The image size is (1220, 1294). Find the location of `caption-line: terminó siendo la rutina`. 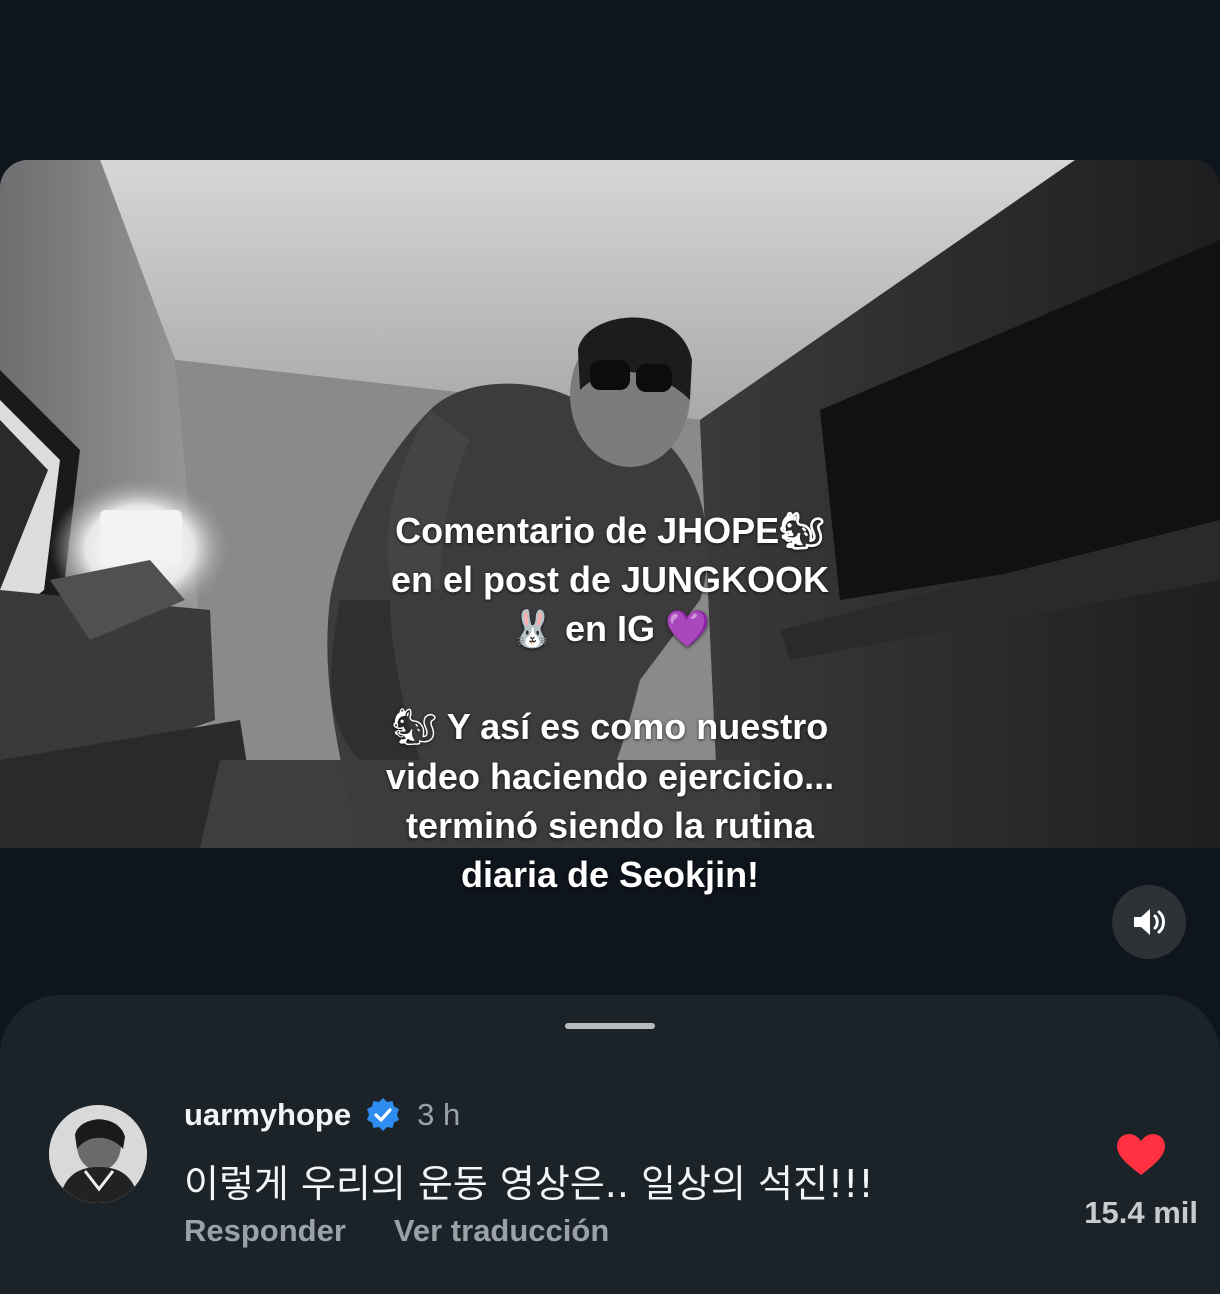

caption-line: terminó siendo la rutina is located at coordinates (610, 825).